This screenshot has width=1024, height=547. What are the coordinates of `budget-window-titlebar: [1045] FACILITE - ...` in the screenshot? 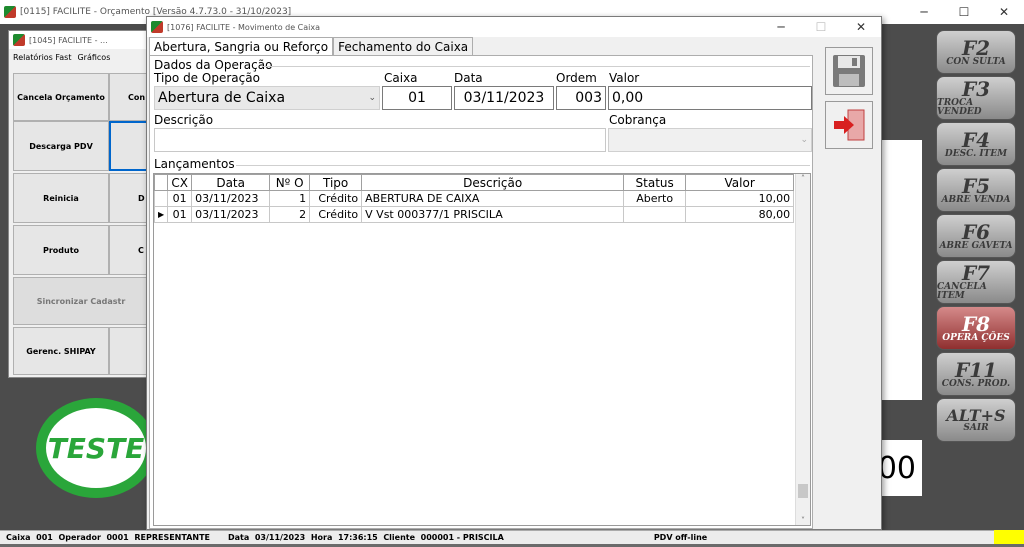 It's located at (79, 40).